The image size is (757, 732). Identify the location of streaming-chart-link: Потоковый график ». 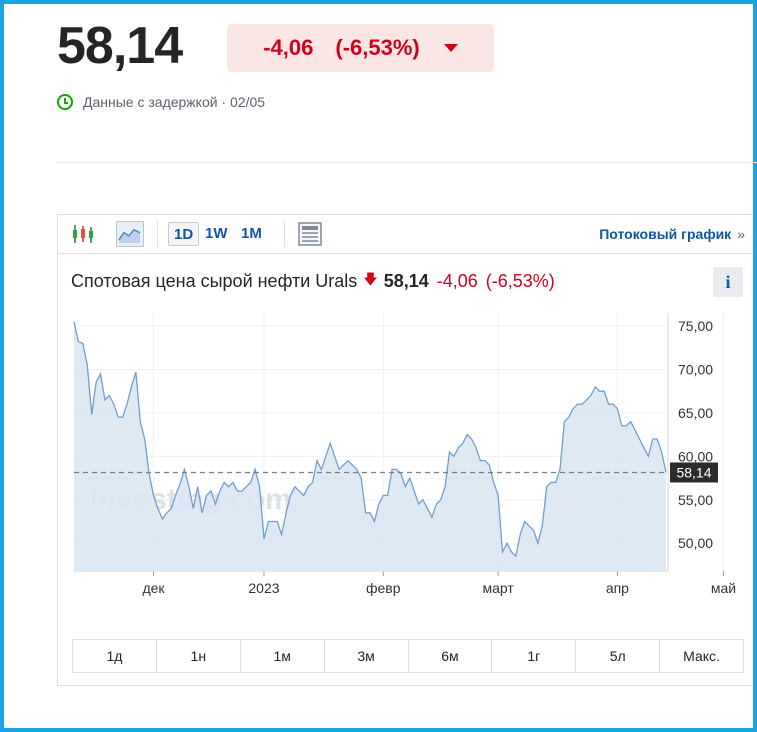
(672, 234).